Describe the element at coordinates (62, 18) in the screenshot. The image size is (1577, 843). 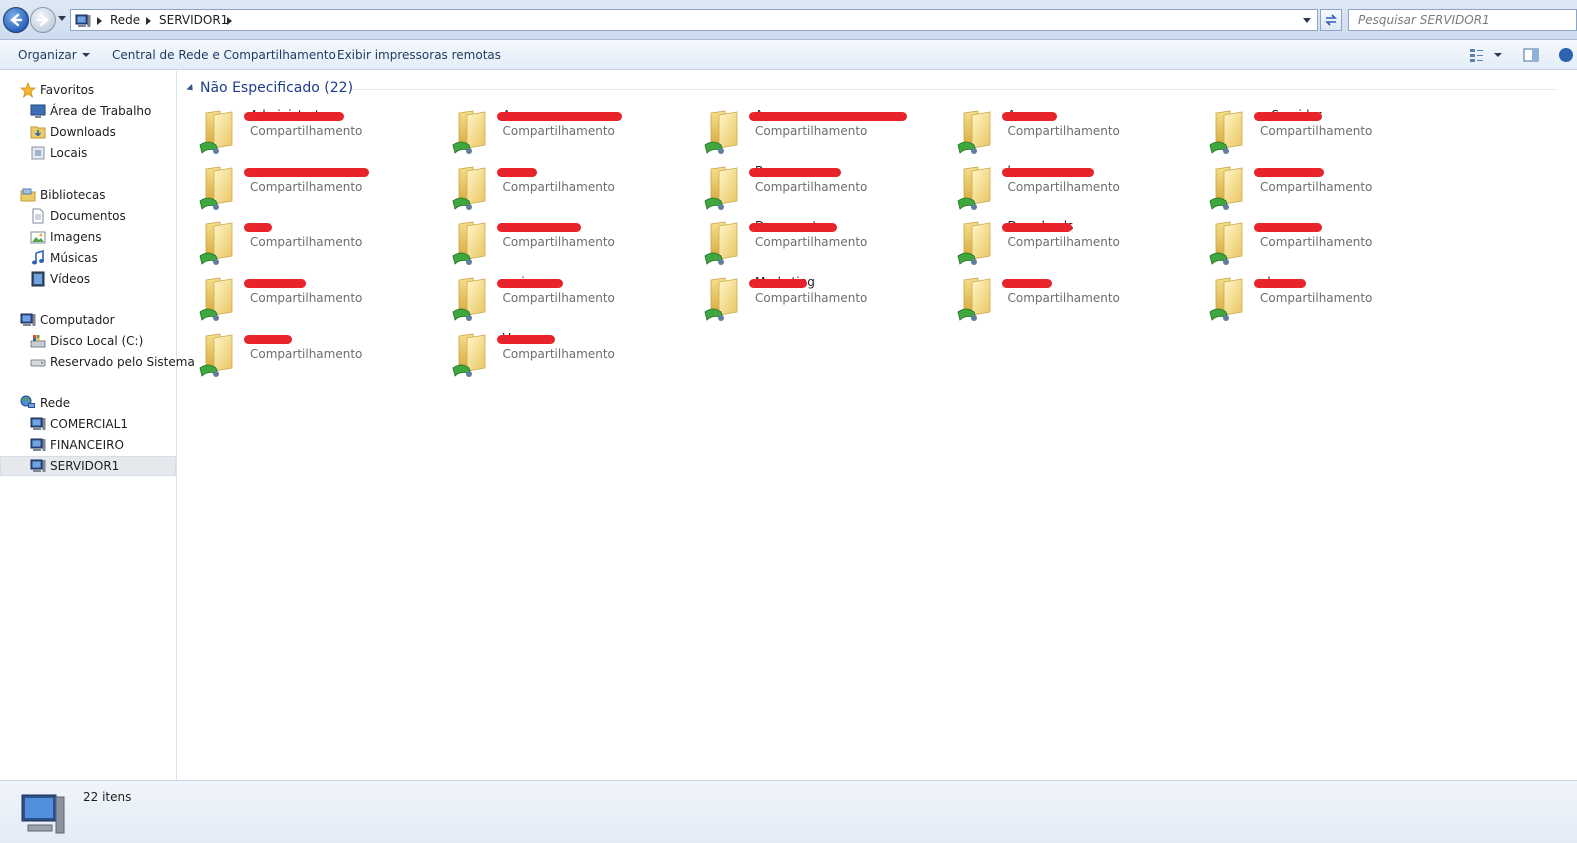
I see `recent-pages-dropdown` at that location.